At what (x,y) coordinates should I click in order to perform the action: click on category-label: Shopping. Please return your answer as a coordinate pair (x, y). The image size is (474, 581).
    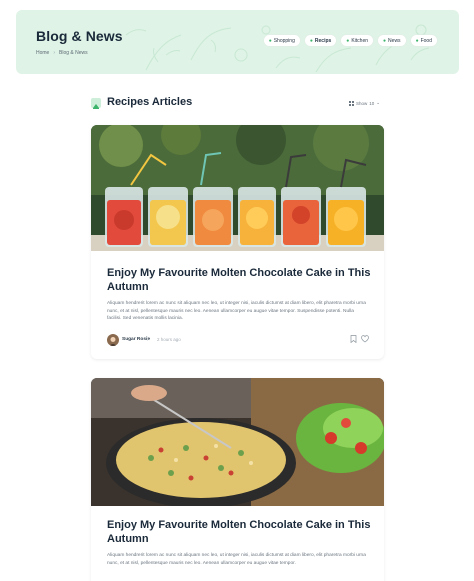
    Looking at the image, I should click on (284, 40).